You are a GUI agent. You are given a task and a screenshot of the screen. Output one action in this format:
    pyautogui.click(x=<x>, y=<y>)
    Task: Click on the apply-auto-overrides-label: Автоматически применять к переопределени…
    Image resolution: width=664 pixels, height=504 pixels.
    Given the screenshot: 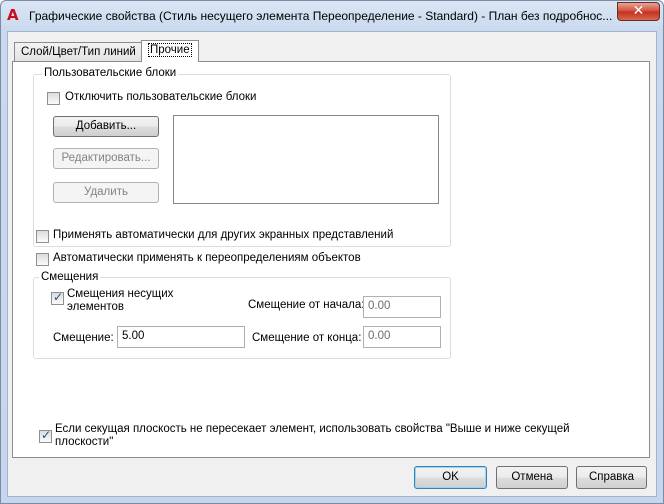 What is the action you would take?
    pyautogui.click(x=207, y=258)
    